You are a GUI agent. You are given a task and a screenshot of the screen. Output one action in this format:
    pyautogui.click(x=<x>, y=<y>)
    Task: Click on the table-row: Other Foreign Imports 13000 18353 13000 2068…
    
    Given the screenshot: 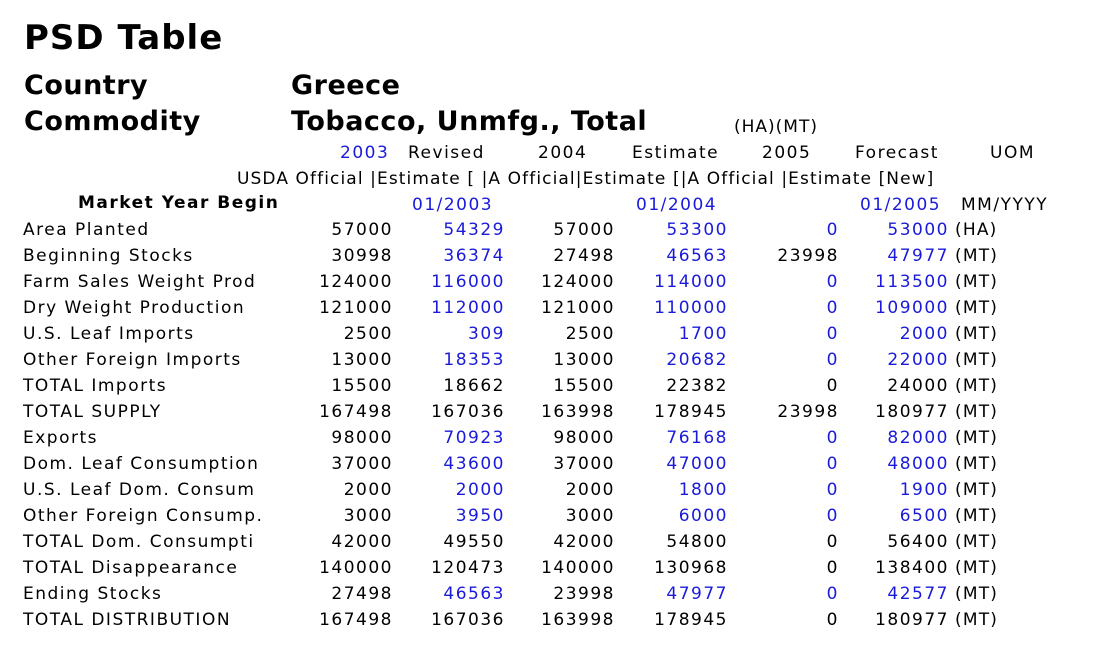 What is the action you would take?
    pyautogui.click(x=551, y=363)
    